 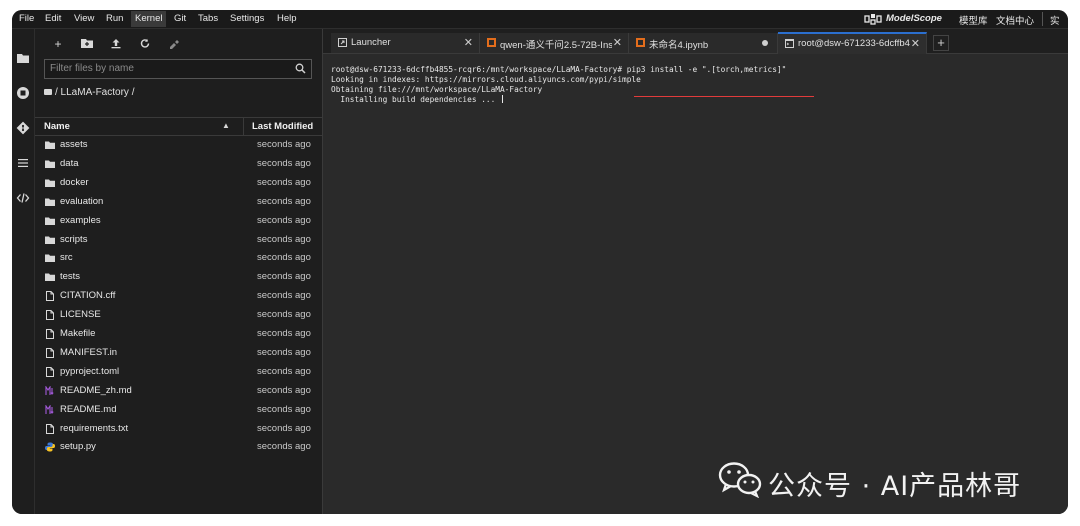 What do you see at coordinates (287, 18) in the screenshot?
I see `menu-help: Help` at bounding box center [287, 18].